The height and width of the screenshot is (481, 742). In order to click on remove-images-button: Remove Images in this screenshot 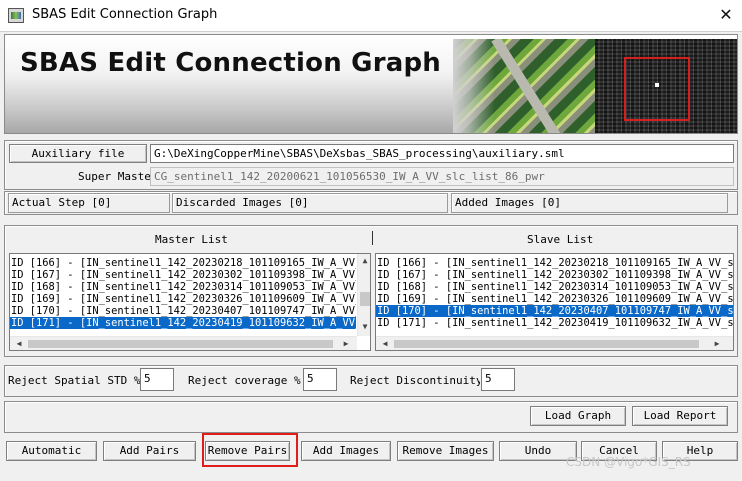, I will do `click(445, 451)`.